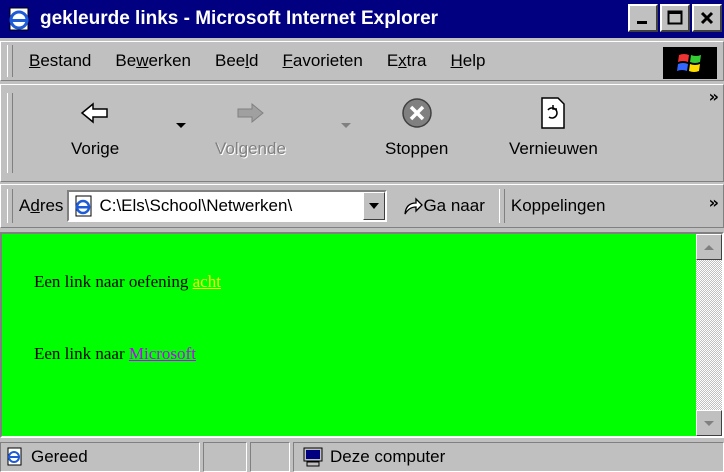  Describe the element at coordinates (553, 148) in the screenshot. I see `refresh-label: Vernieuwen` at that location.